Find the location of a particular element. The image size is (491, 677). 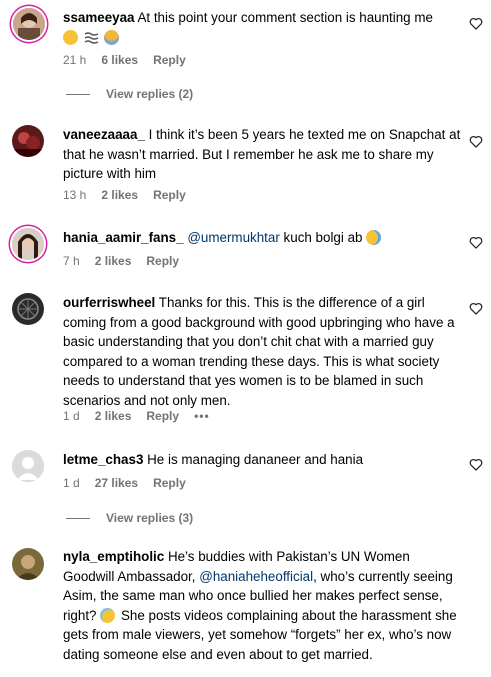

comment-meta: 13 h 2 likes Reply is located at coordinates (132, 195).